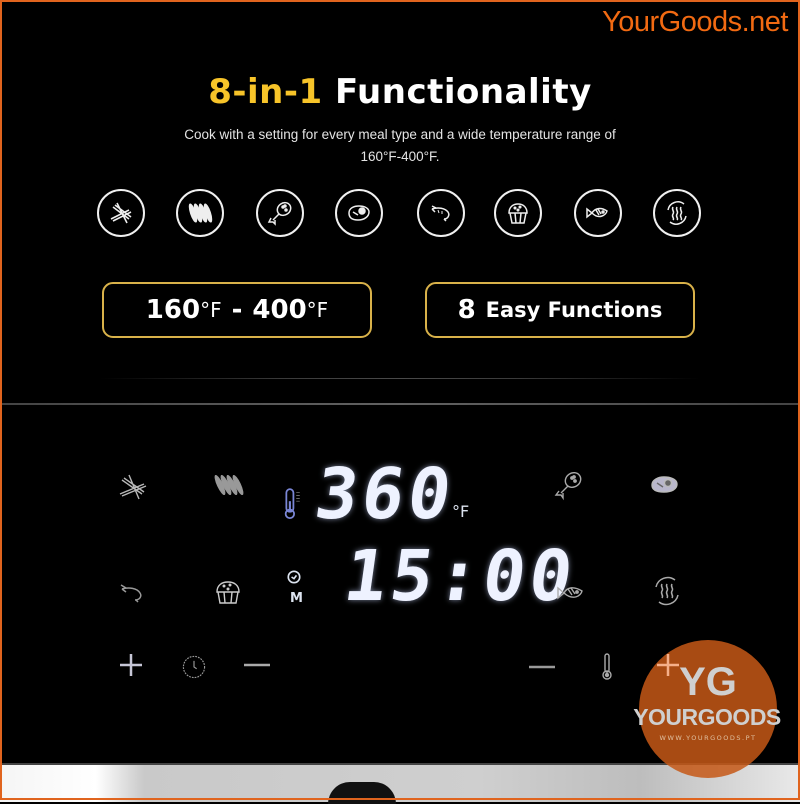 The width and height of the screenshot is (800, 804). Describe the element at coordinates (598, 213) in the screenshot. I see `fish-icon` at that location.